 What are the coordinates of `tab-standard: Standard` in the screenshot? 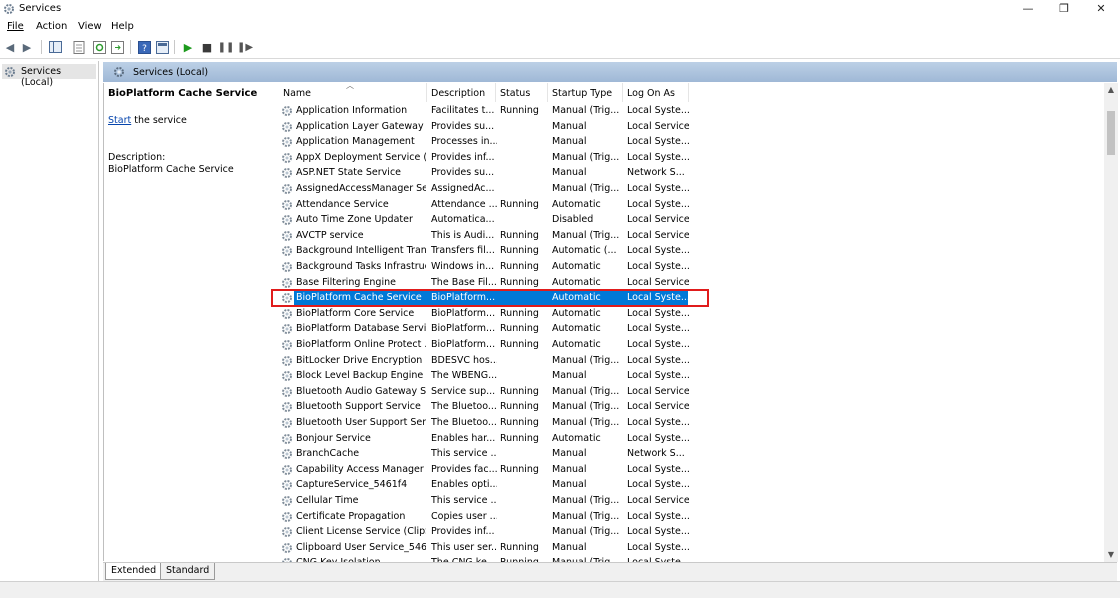 It's located at (187, 571).